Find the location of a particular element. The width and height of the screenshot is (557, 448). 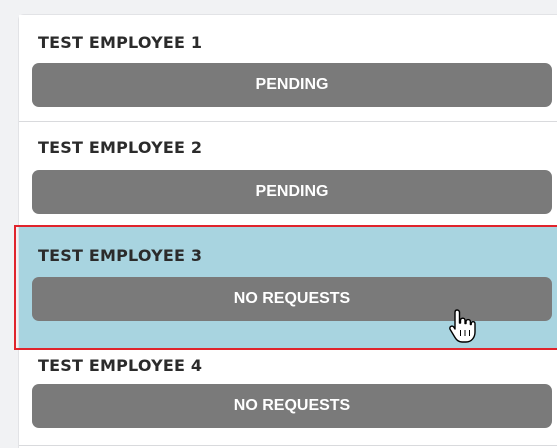

employee-name: TEST EMPLOYEE 4 is located at coordinates (120, 365).